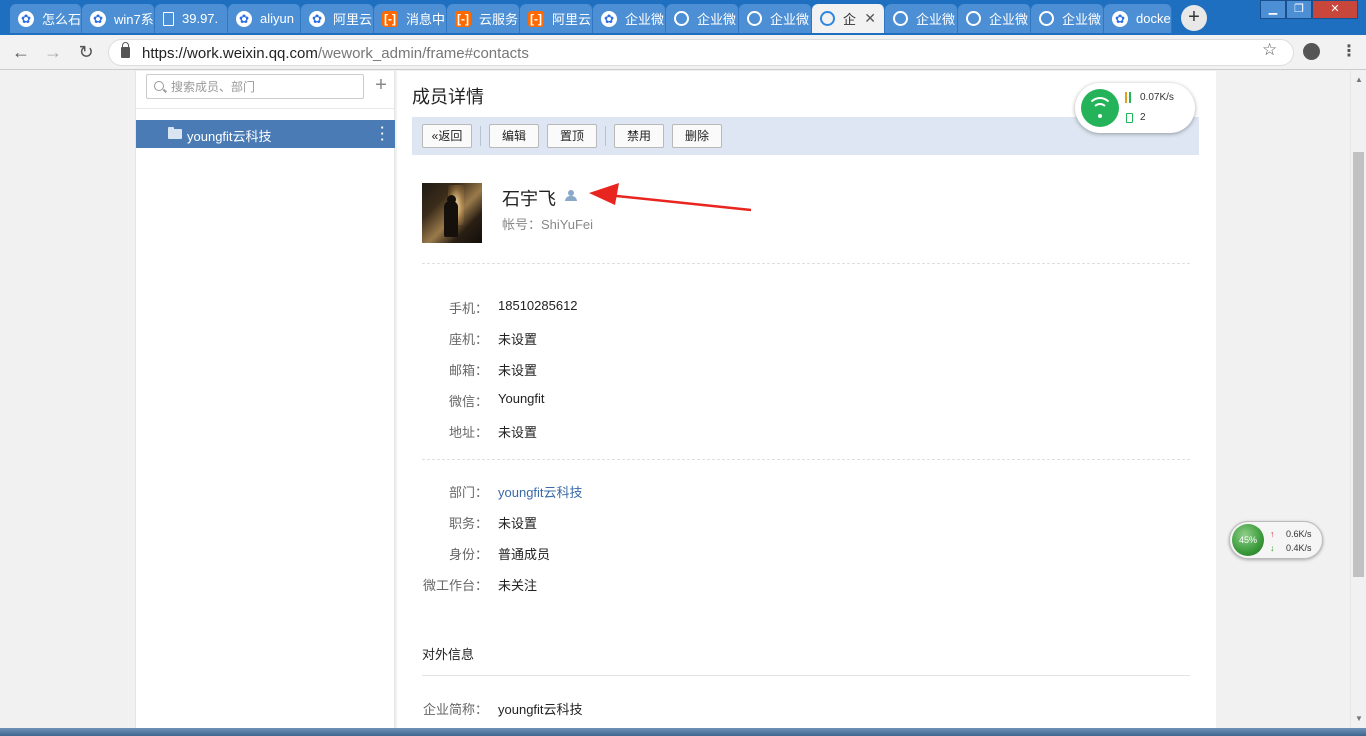 This screenshot has height=736, width=1366. I want to click on new-tab-button: +, so click(1194, 18).